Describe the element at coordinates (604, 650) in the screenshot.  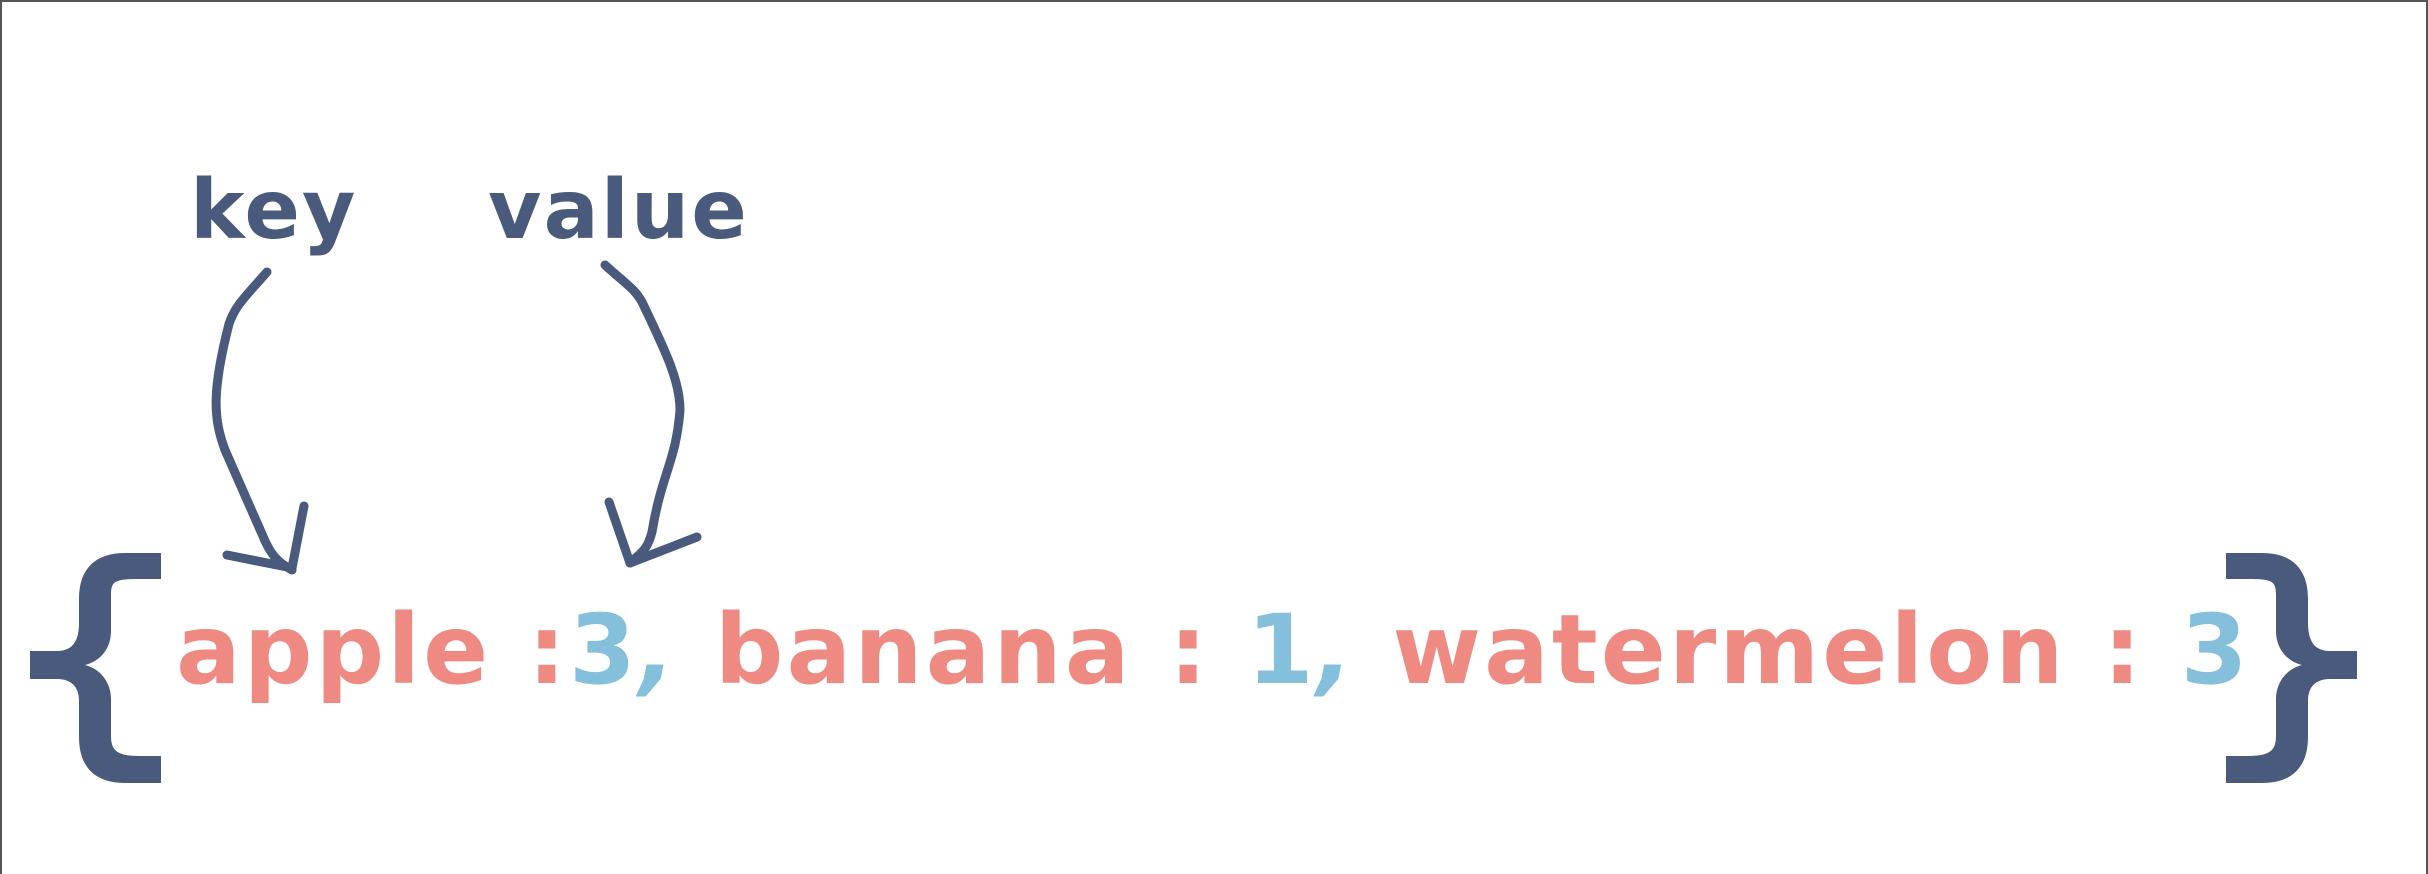
I see `entry-value-apple: 3` at that location.